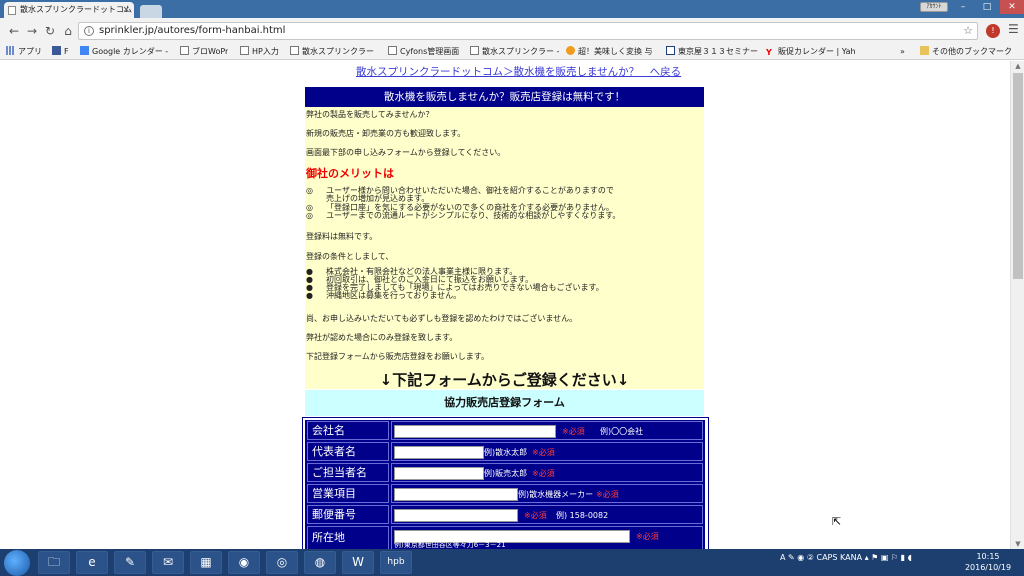  Describe the element at coordinates (259, 52) in the screenshot. I see `bookmark-item: HP入力` at that location.